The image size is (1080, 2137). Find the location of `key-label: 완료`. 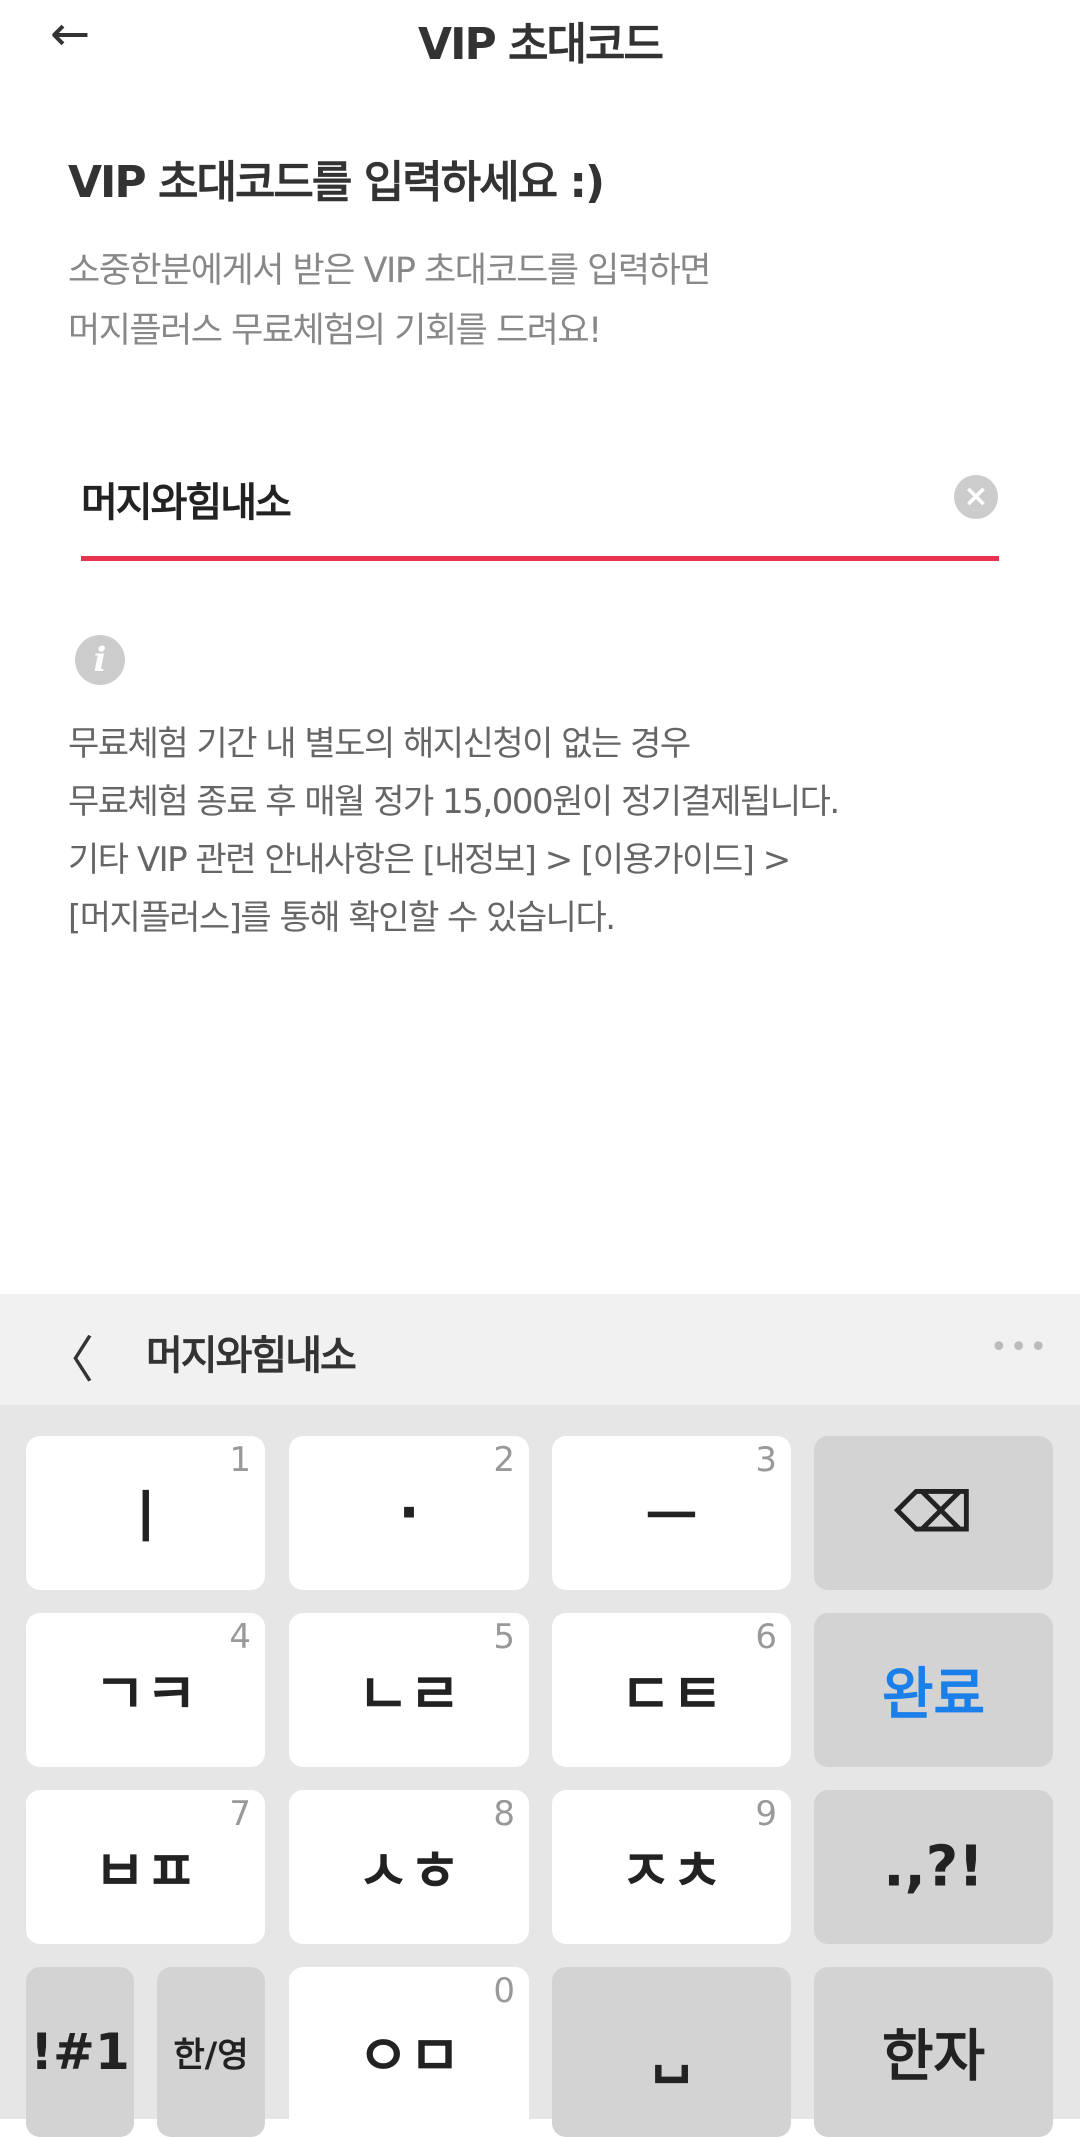

key-label: 완료 is located at coordinates (933, 1695).